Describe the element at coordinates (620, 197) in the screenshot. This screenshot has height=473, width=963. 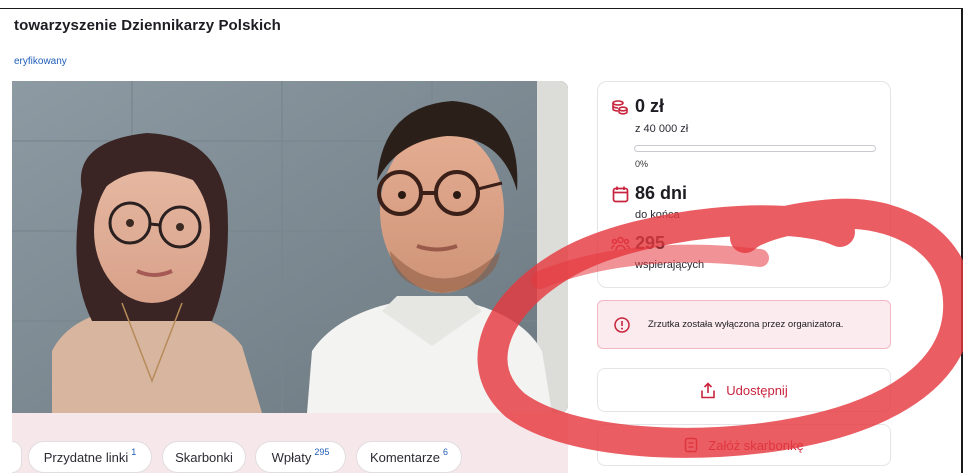
I see `calendar-icon` at that location.